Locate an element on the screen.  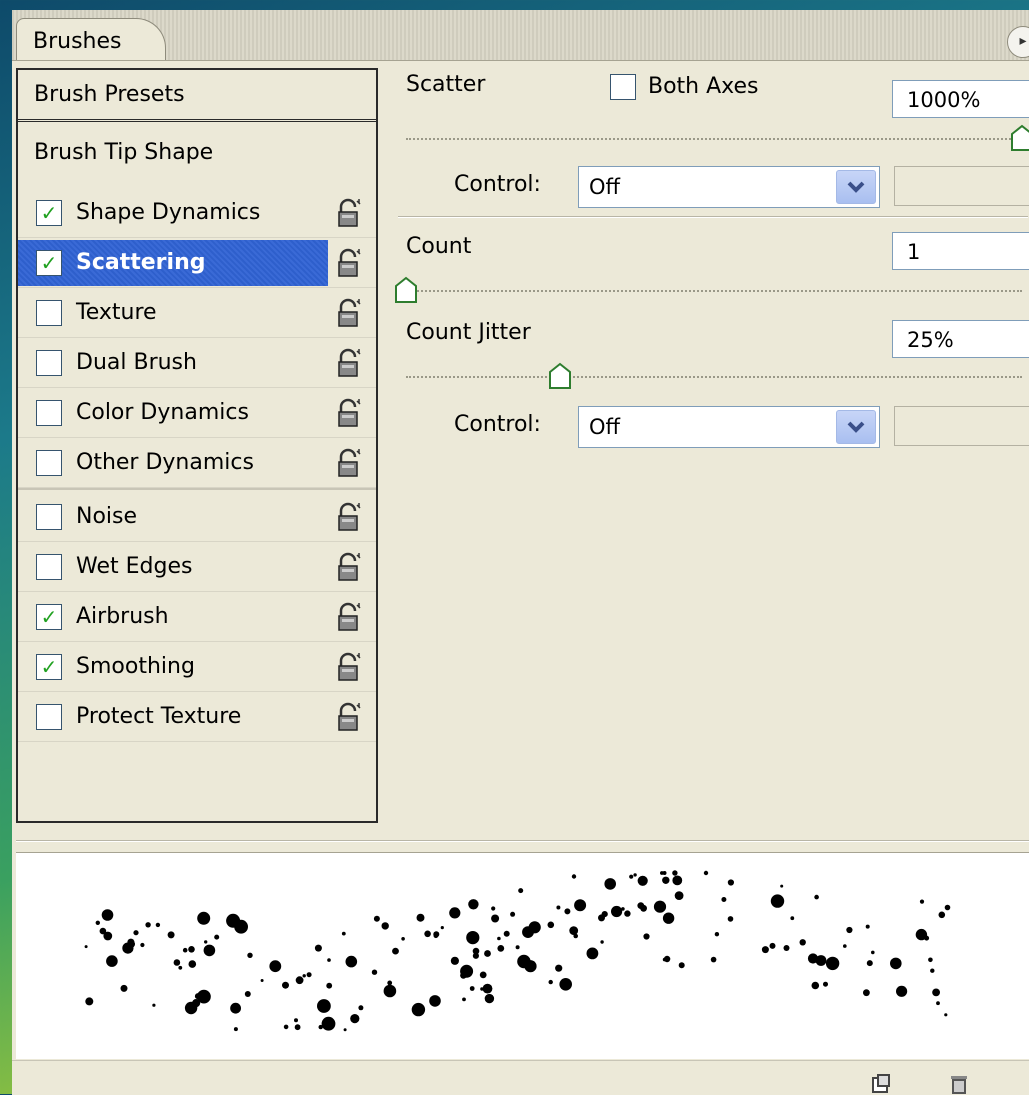
brush-presets-item: Brush Presets is located at coordinates (197, 96).